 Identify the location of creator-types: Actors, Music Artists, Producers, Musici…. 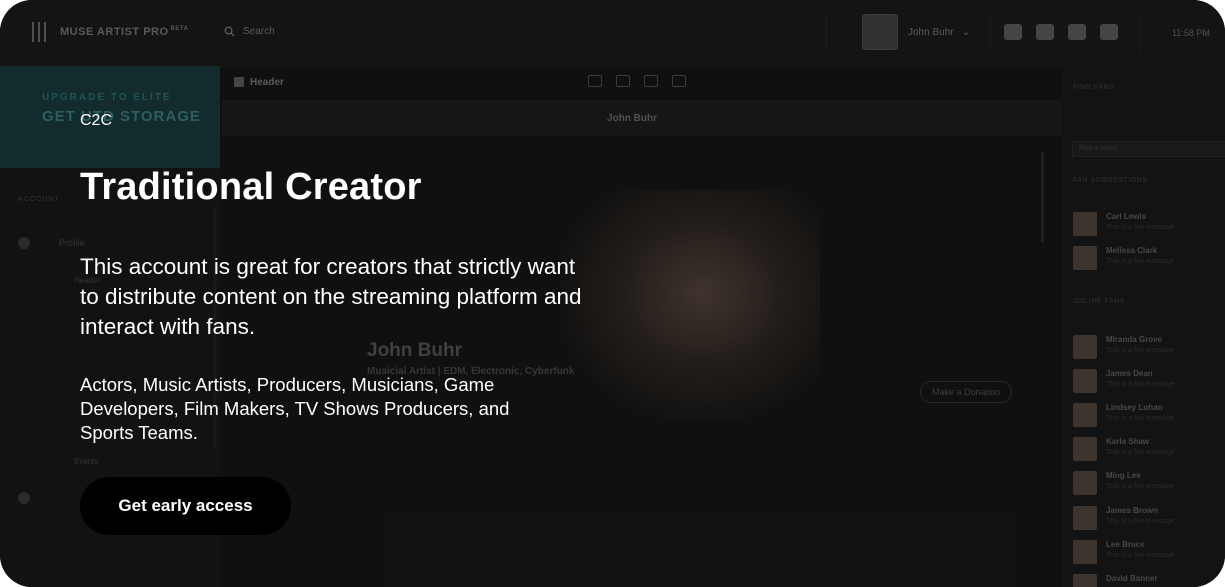
(295, 408).